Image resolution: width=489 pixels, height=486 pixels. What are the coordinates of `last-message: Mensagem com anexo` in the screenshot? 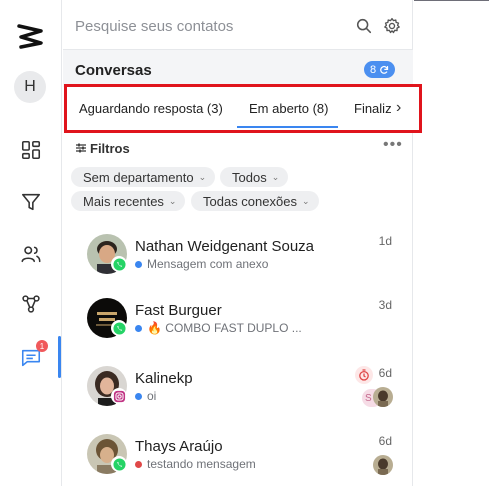 It's located at (201, 264).